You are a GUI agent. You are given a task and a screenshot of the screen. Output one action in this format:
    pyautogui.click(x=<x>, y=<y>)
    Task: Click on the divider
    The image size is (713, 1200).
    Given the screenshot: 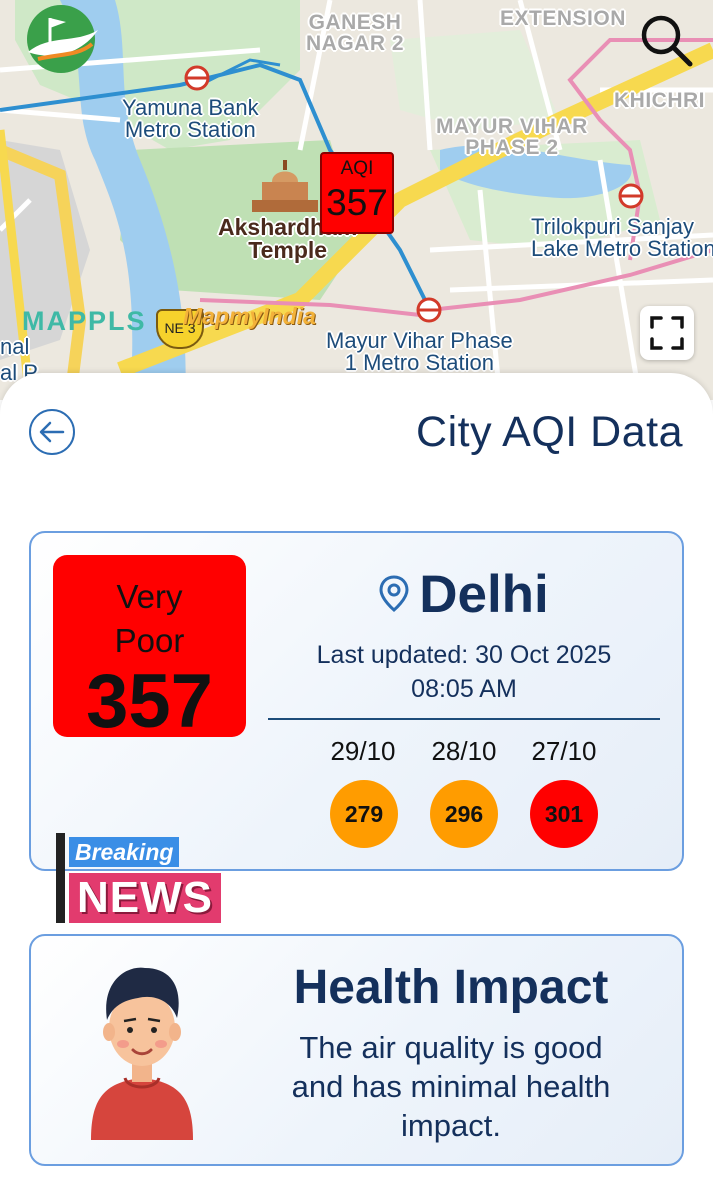 What is the action you would take?
    pyautogui.click(x=464, y=719)
    